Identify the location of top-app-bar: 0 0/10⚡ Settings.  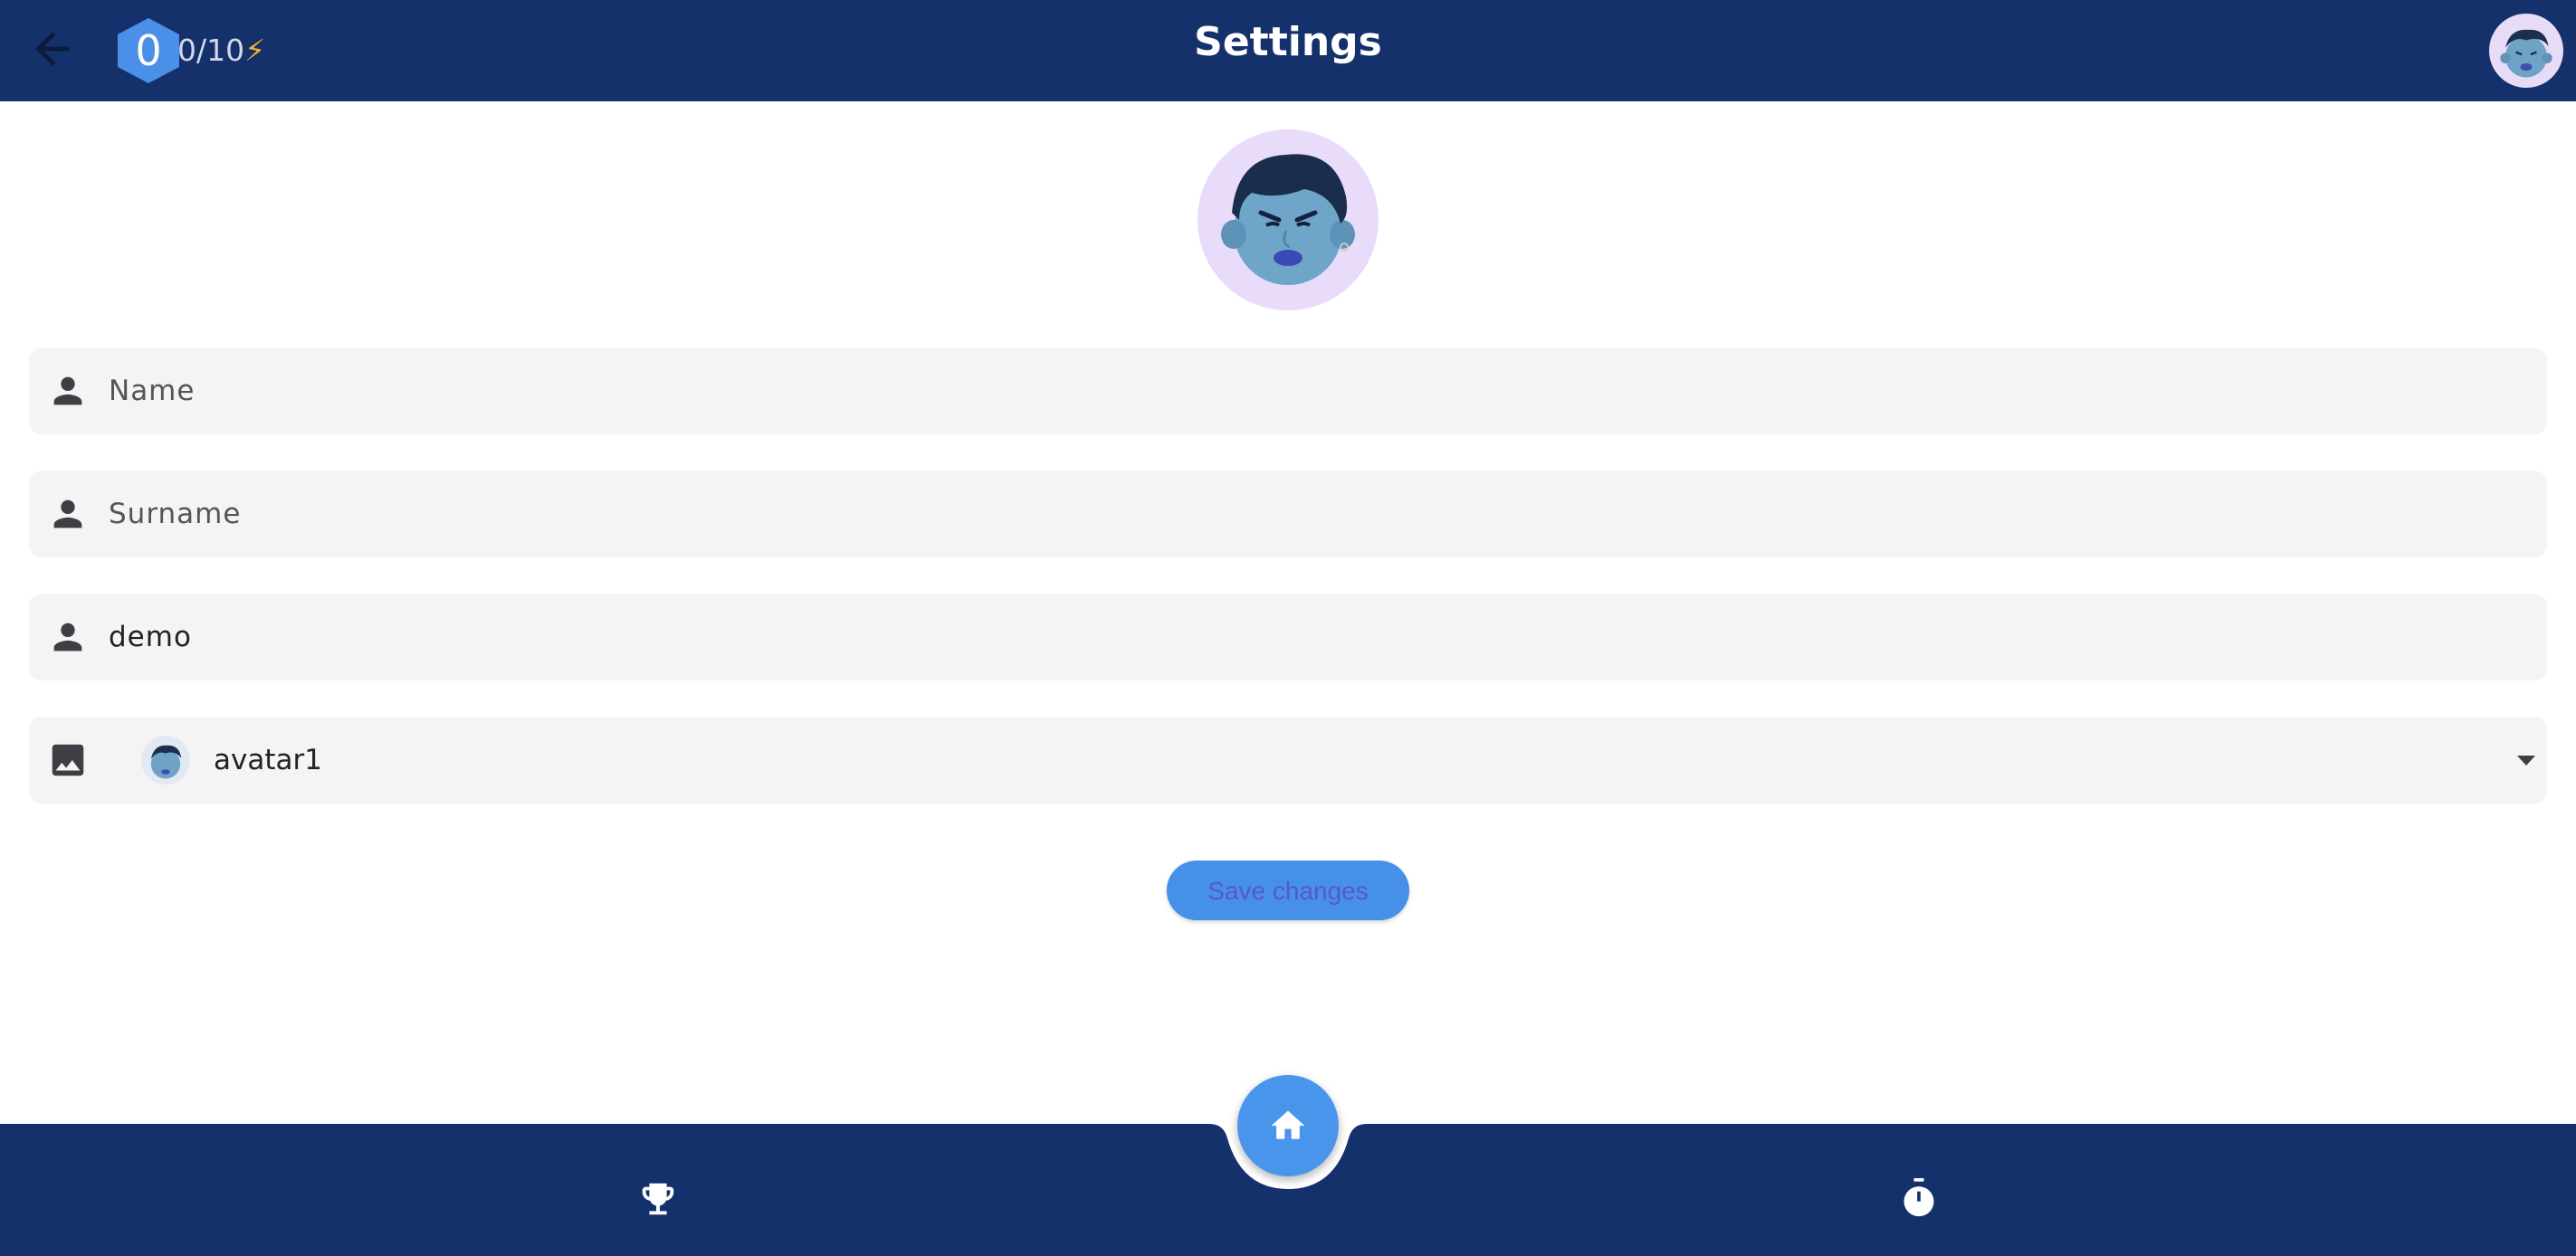
(1288, 51).